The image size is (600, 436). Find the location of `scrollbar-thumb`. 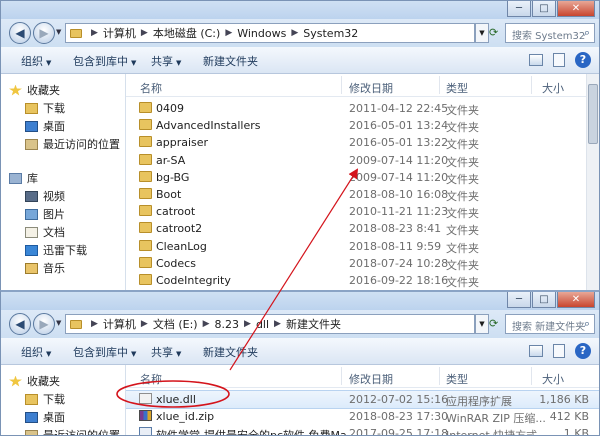

scrollbar-thumb is located at coordinates (593, 114).